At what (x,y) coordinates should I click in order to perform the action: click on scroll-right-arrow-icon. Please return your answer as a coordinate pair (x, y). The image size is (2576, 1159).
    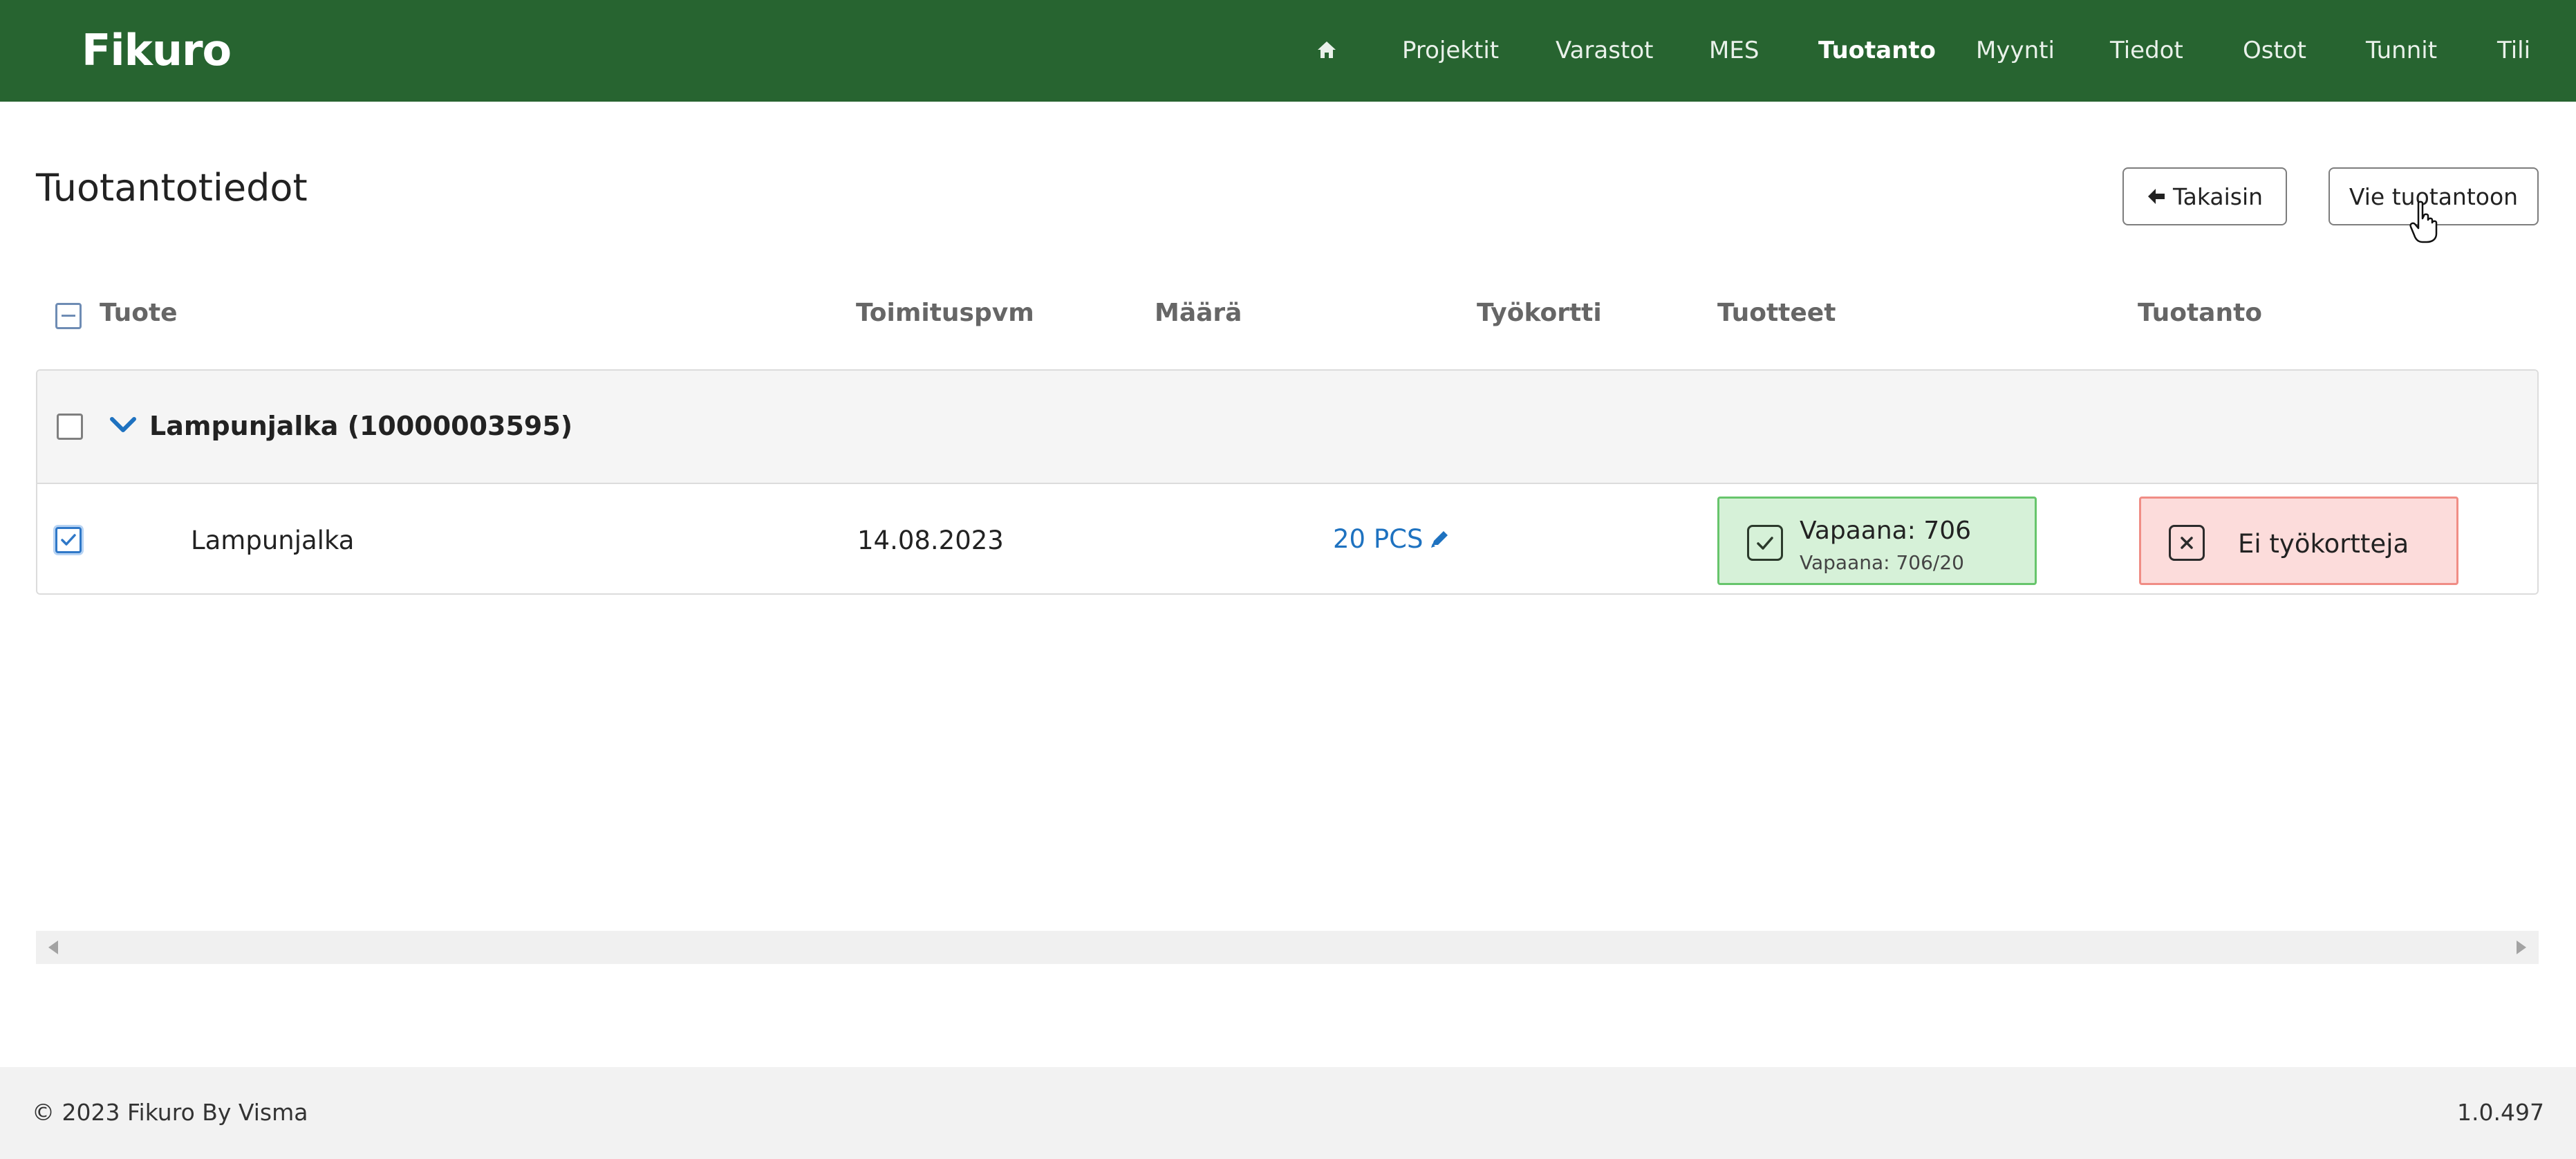
    Looking at the image, I should click on (2521, 947).